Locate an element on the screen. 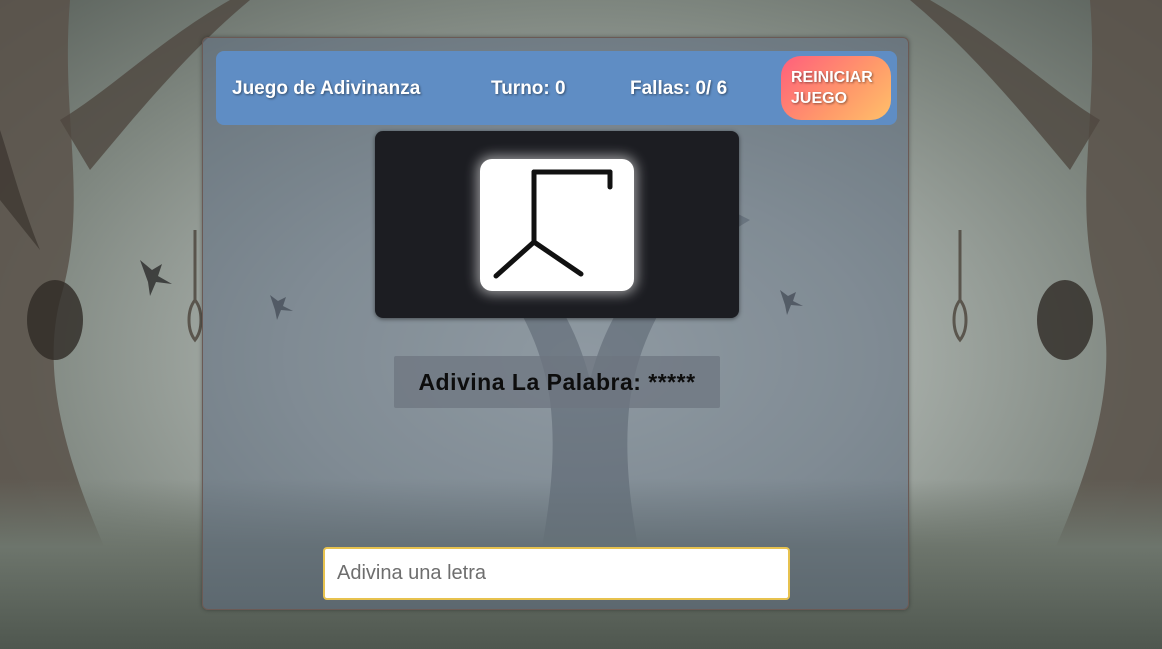 The width and height of the screenshot is (1162, 649). turn-counter: Turno: 0 is located at coordinates (528, 88).